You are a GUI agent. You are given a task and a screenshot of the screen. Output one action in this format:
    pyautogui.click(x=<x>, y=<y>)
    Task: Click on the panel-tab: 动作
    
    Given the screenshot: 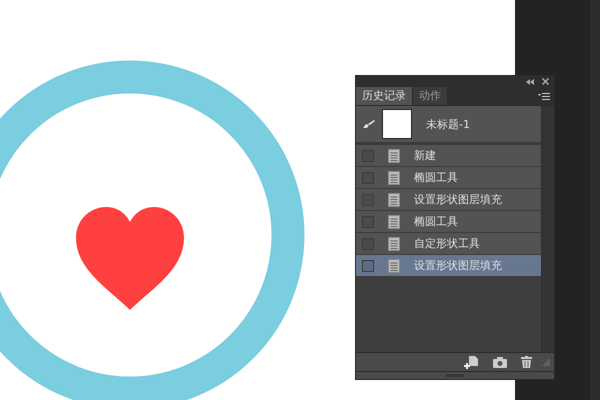 What is the action you would take?
    pyautogui.click(x=430, y=96)
    